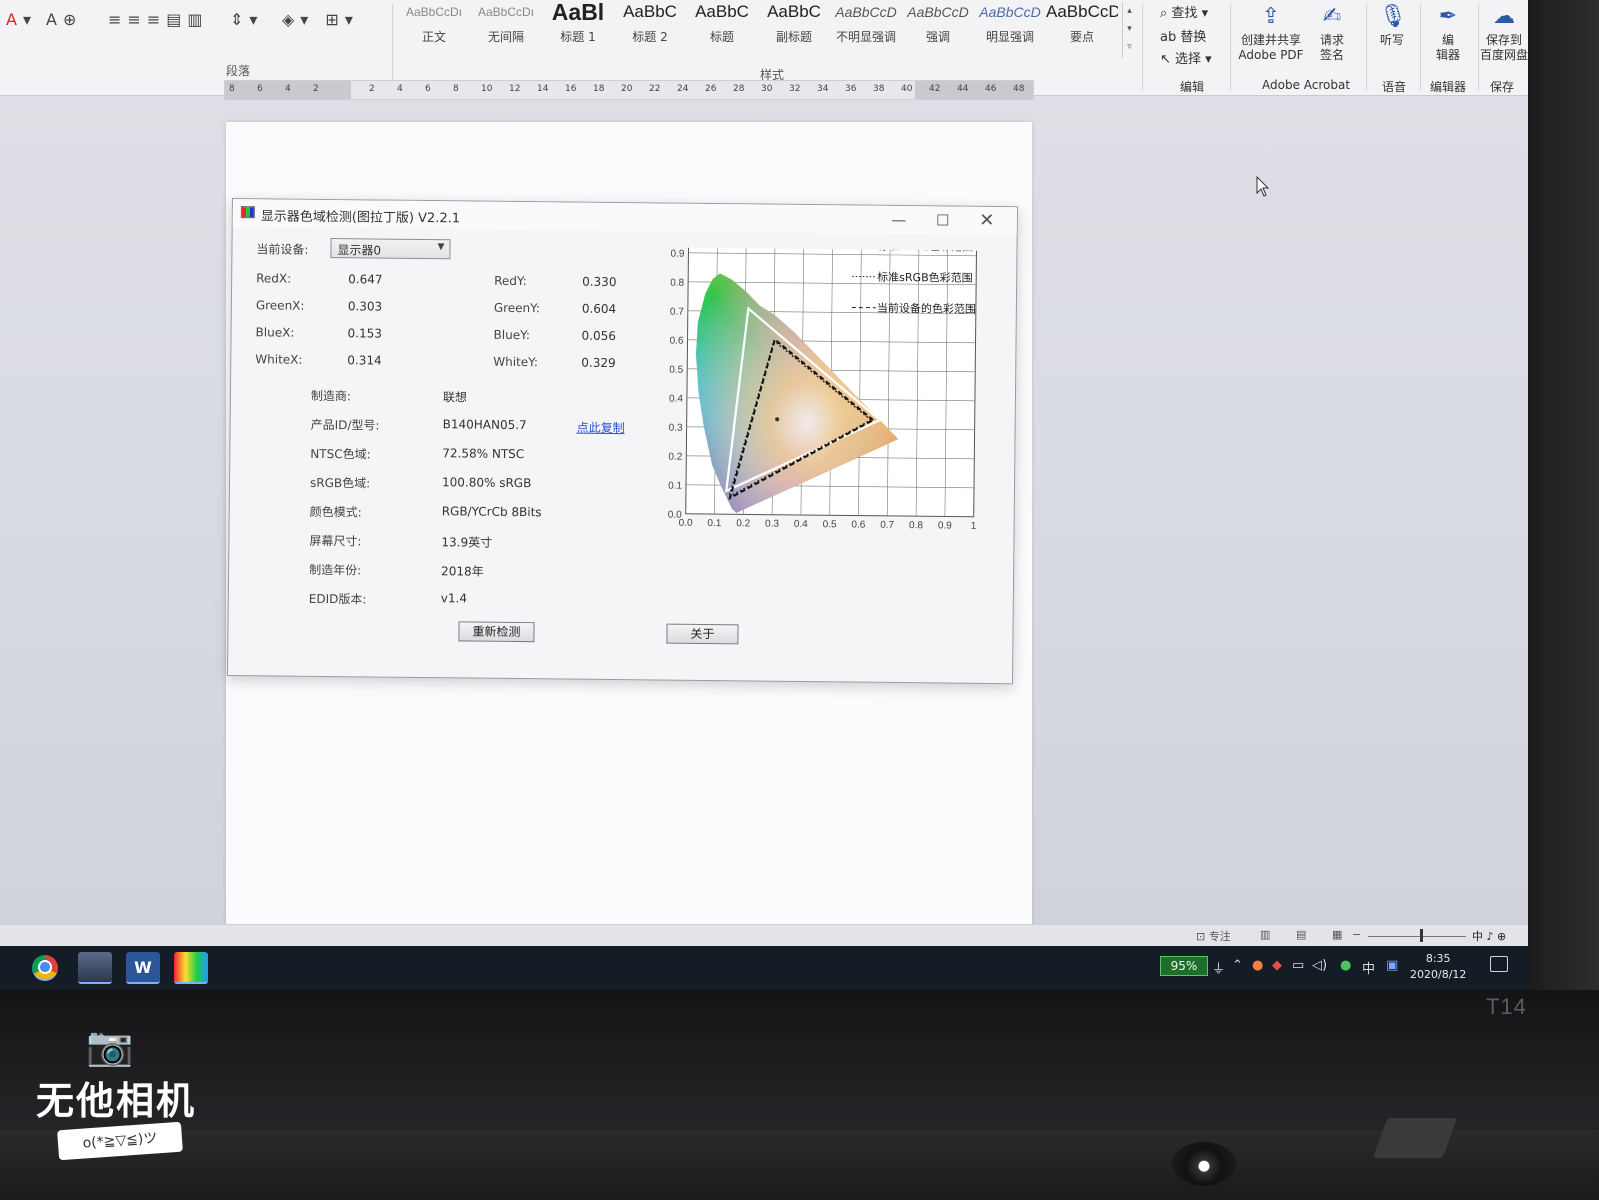 The image size is (1599, 1200). Describe the element at coordinates (794, 25) in the screenshot. I see `style-tile: AaBbC 副标题` at that location.